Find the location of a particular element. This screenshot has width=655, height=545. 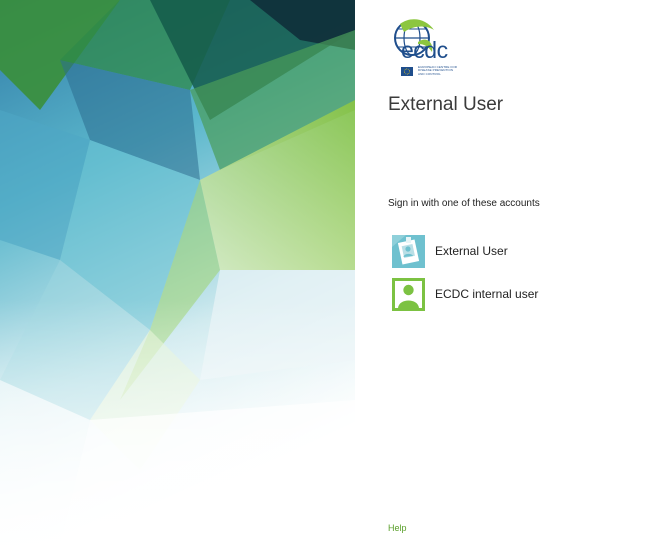

help-link: Help is located at coordinates (397, 528).